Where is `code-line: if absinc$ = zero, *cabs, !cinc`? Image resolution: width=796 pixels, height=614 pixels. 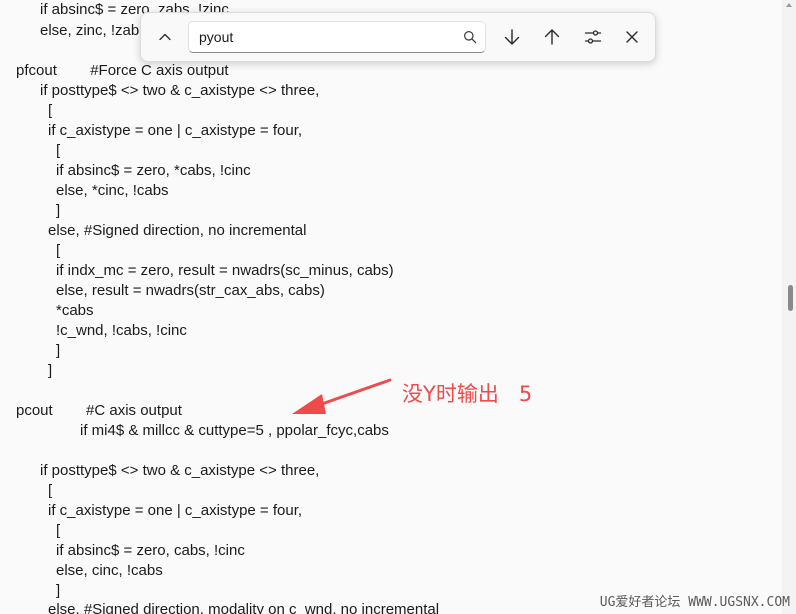 code-line: if absinc$ = zero, *cabs, !cinc is located at coordinates (153, 171).